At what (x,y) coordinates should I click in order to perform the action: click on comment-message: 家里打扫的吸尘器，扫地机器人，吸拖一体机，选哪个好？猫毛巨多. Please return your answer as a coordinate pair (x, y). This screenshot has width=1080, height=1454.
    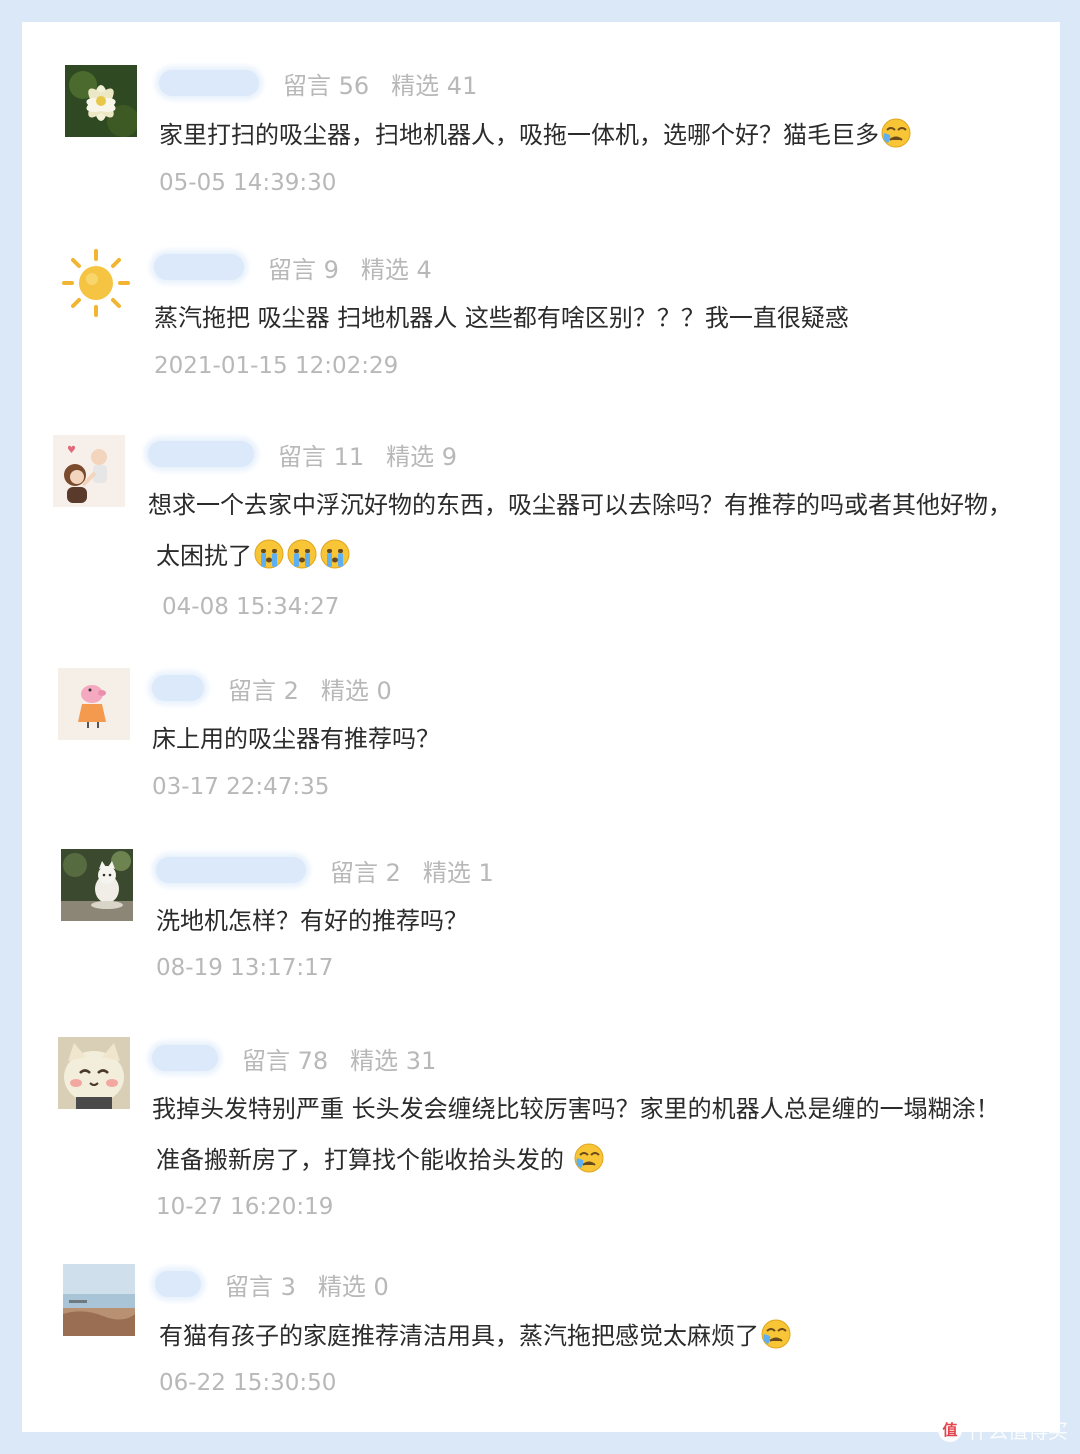
    Looking at the image, I should click on (535, 134).